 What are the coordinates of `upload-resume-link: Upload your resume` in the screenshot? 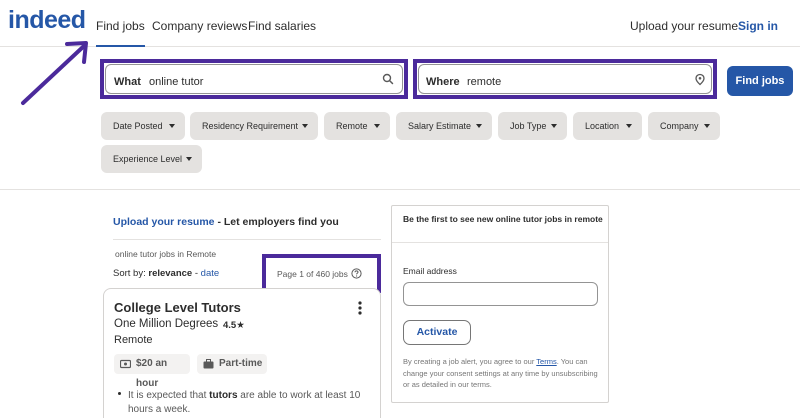 It's located at (684, 26).